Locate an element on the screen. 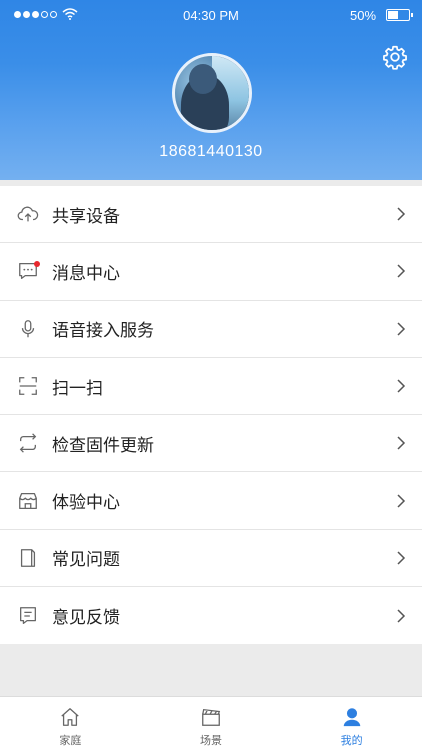  menu-item-shared-devices: 共享设备 is located at coordinates (211, 215).